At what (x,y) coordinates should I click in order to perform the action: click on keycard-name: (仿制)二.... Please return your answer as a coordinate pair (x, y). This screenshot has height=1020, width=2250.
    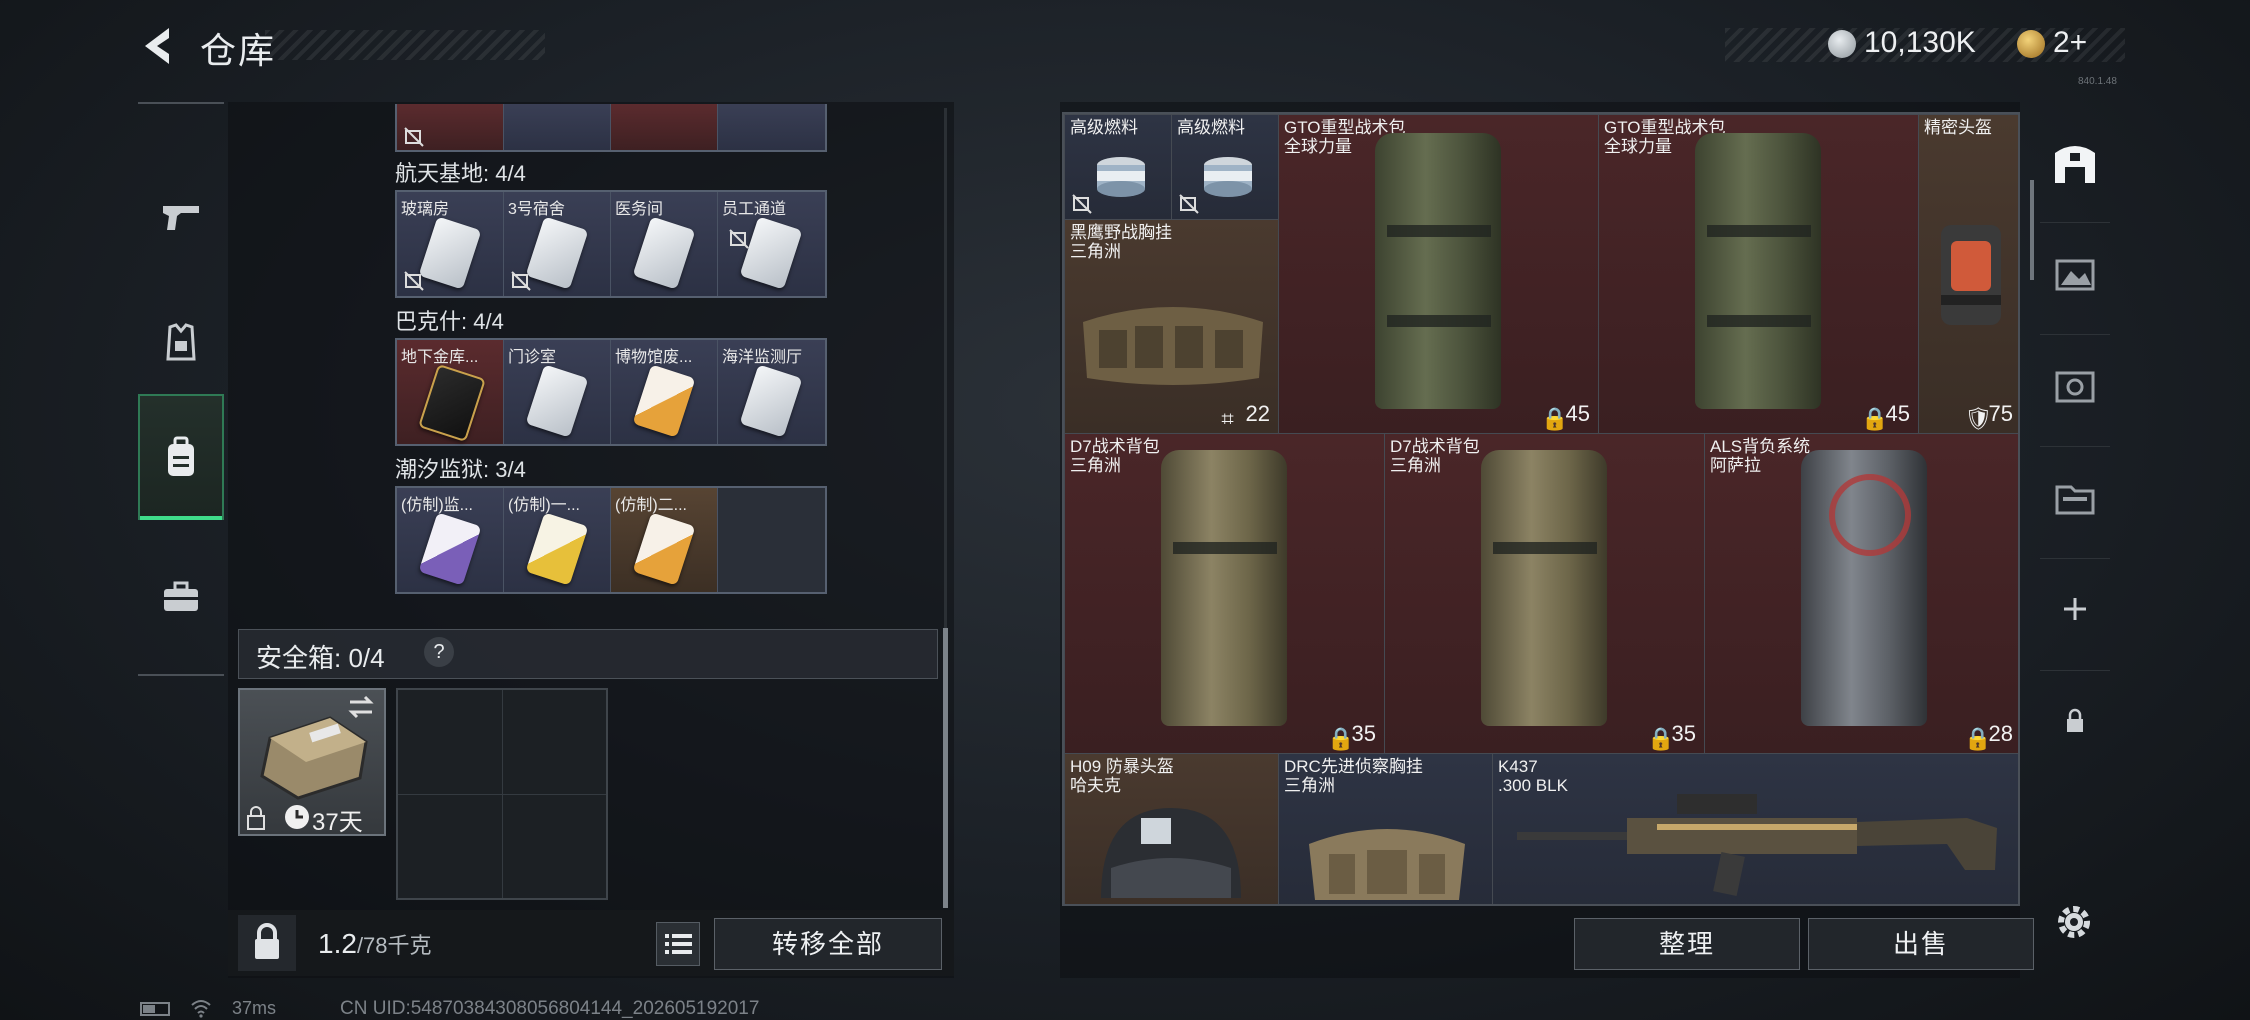
    Looking at the image, I should click on (651, 505).